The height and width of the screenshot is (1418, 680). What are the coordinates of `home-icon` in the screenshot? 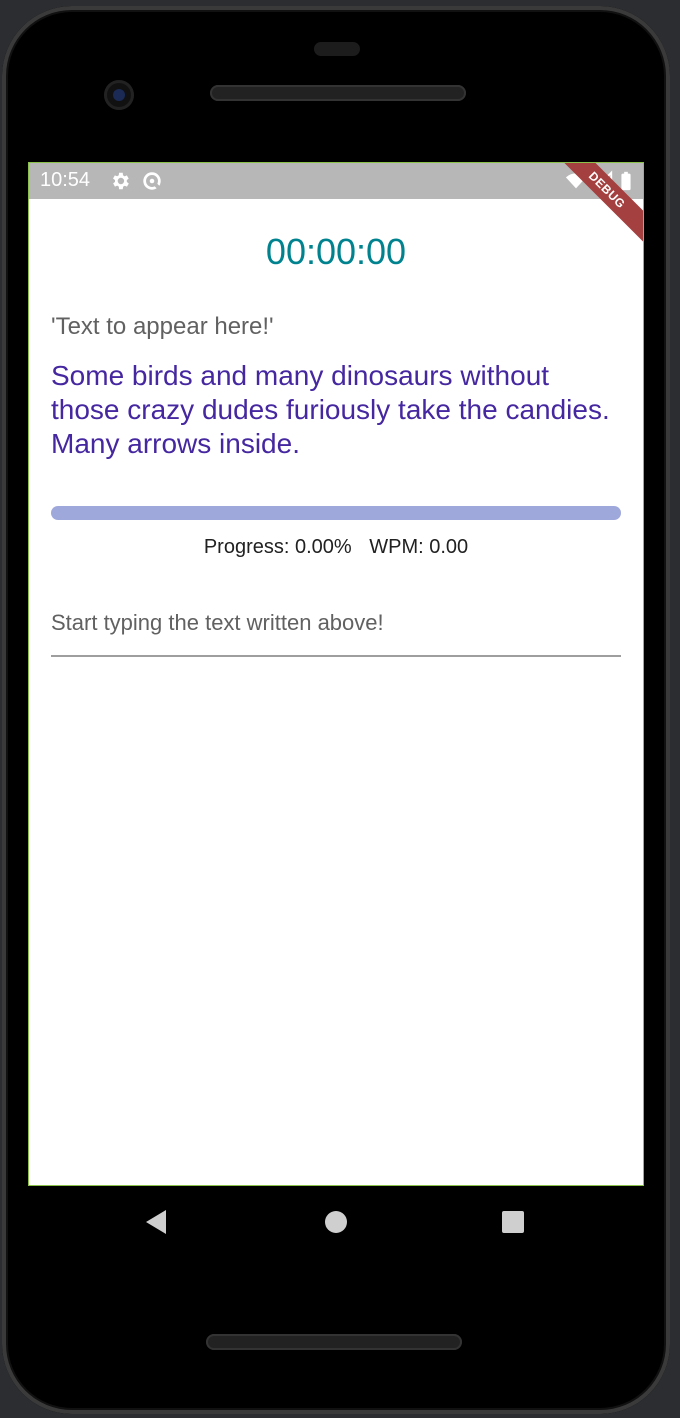 It's located at (336, 1222).